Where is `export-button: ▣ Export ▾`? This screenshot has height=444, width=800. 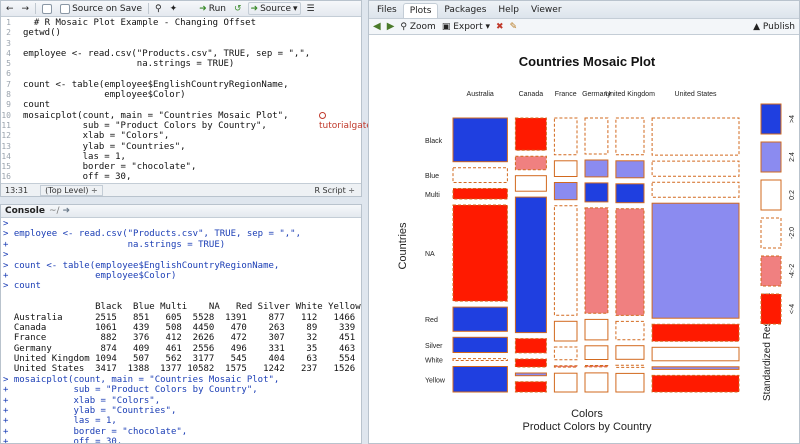 export-button: ▣ Export ▾ is located at coordinates (466, 27).